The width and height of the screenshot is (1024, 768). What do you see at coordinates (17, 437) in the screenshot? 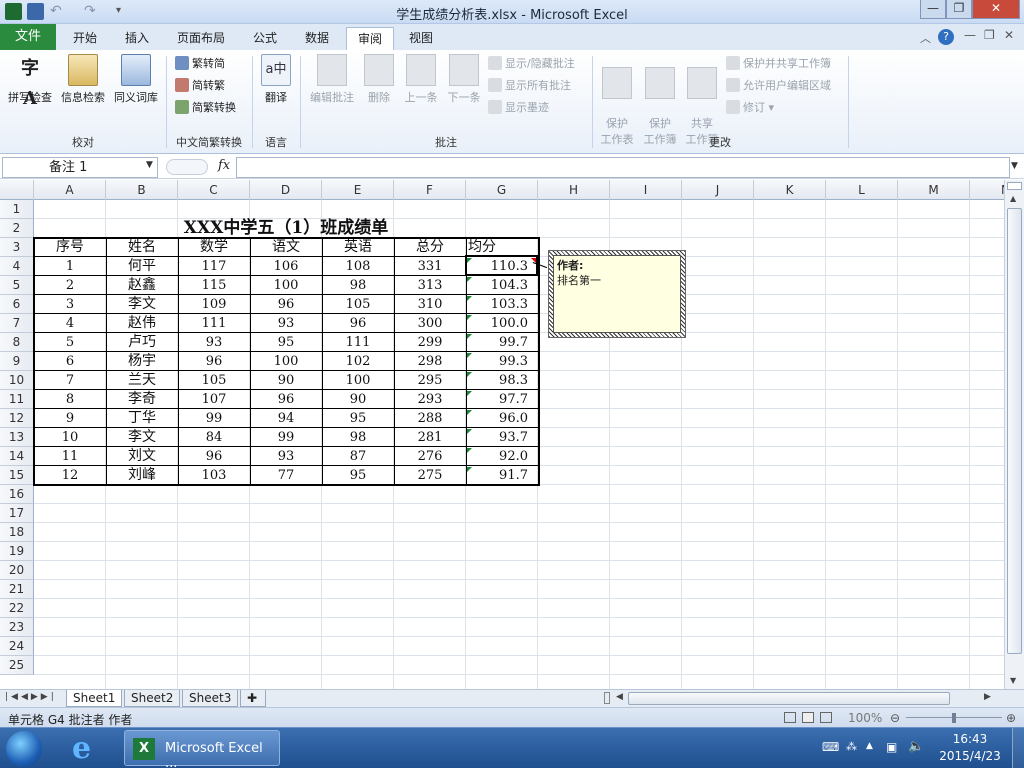
I see `row-header: 13` at bounding box center [17, 437].